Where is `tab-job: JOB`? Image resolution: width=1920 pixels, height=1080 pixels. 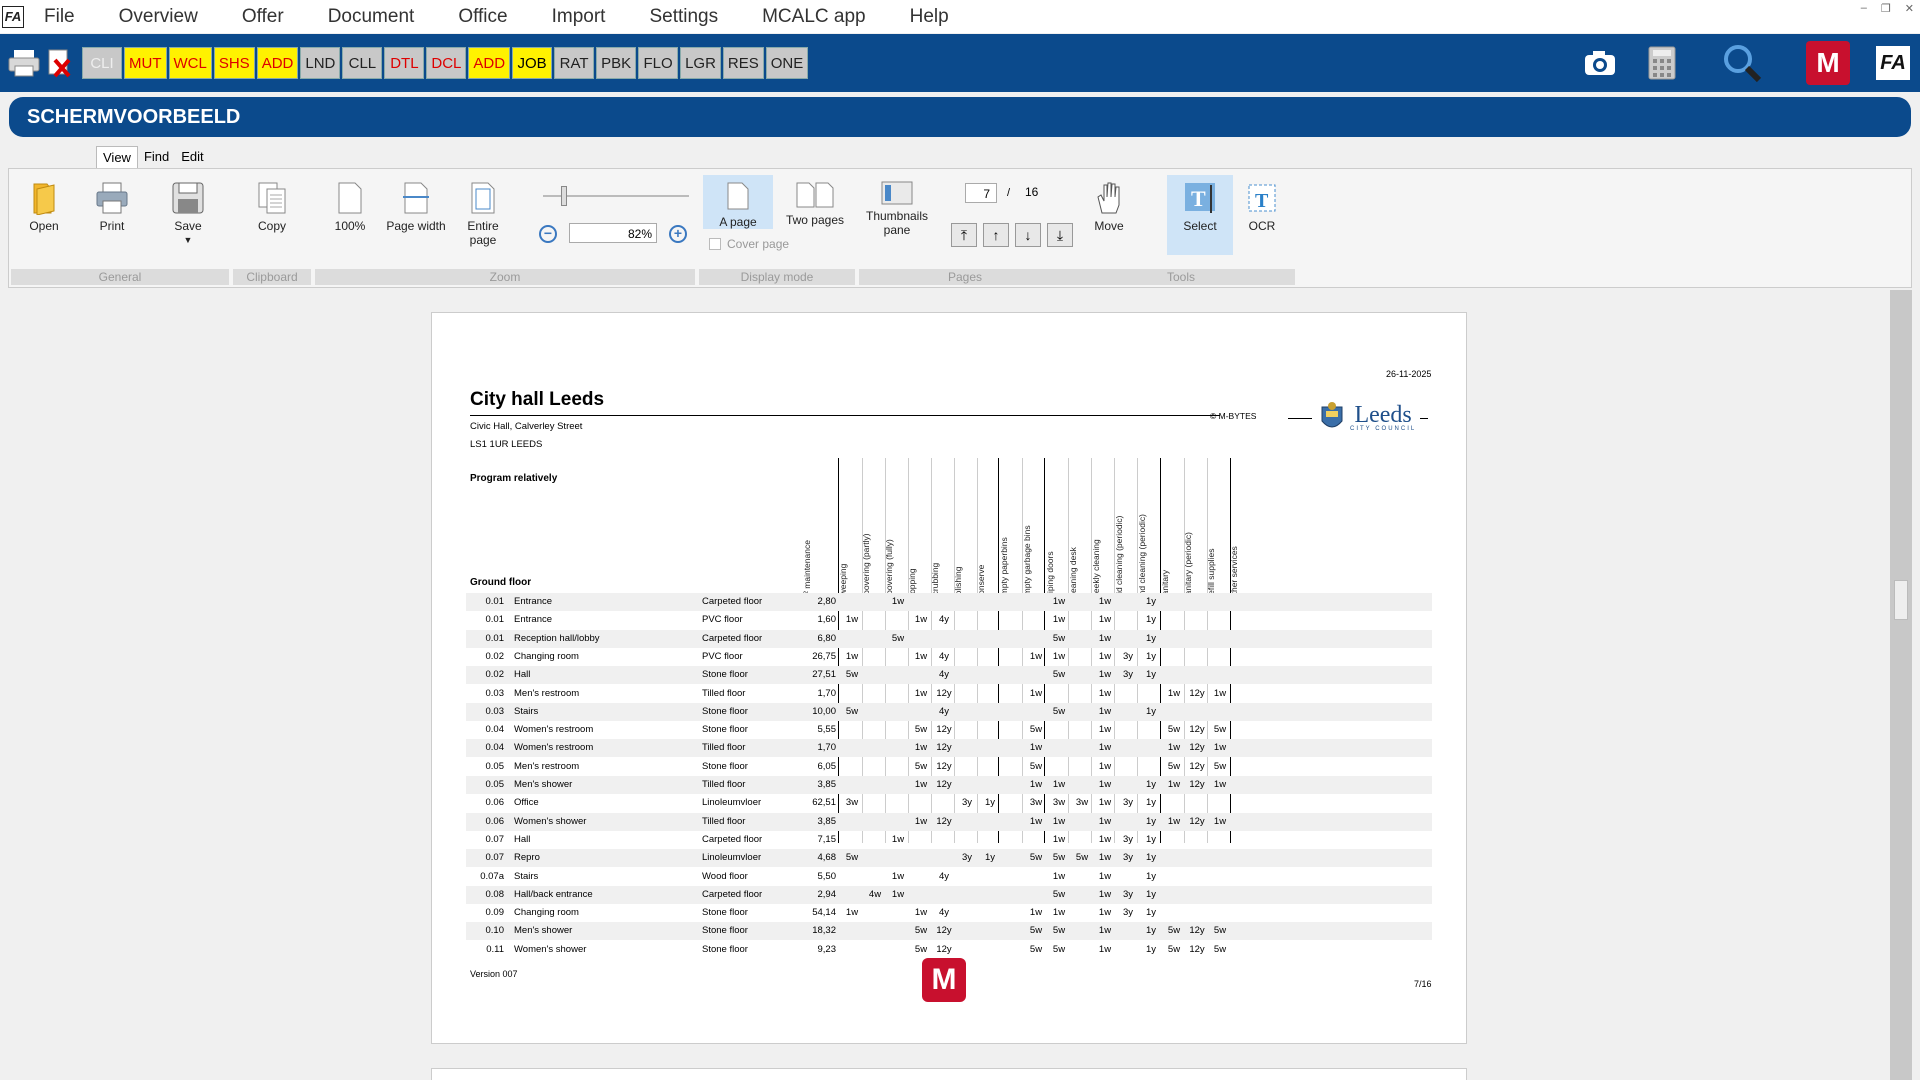 tab-job: JOB is located at coordinates (532, 63).